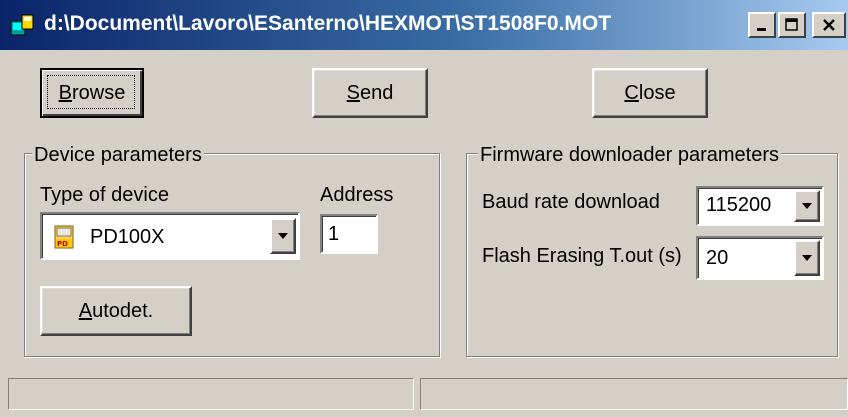 The height and width of the screenshot is (417, 848). Describe the element at coordinates (349, 234) in the screenshot. I see `address-input` at that location.